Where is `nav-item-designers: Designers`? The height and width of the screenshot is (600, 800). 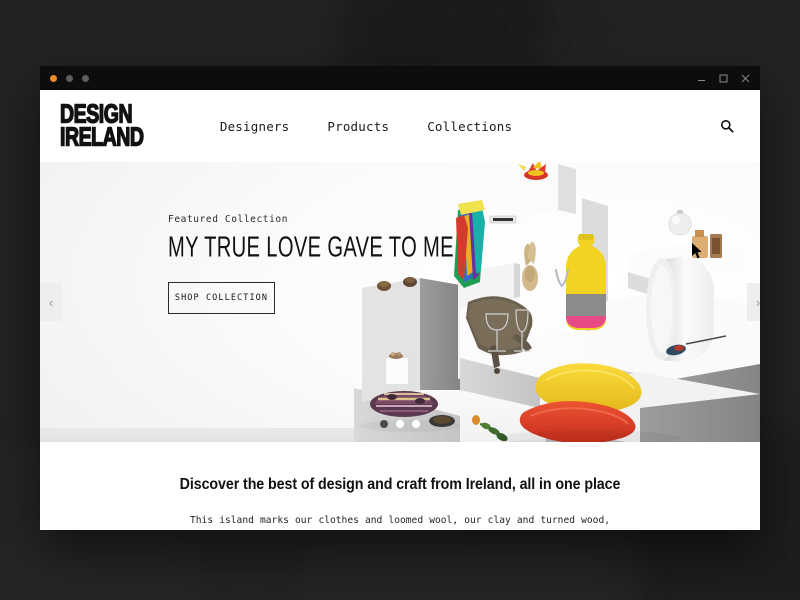 nav-item-designers: Designers is located at coordinates (255, 126).